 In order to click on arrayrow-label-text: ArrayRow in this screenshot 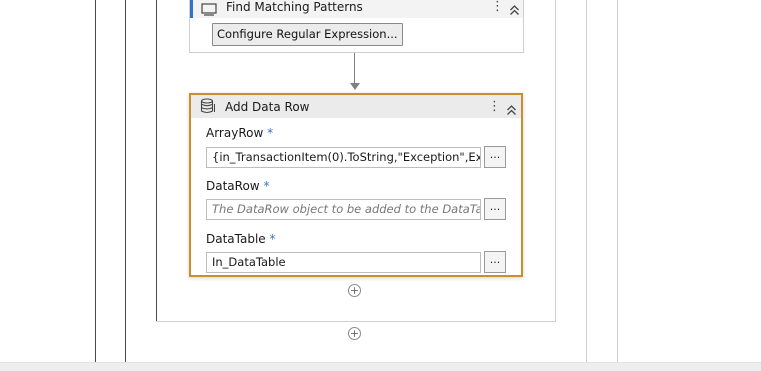, I will do `click(235, 133)`.